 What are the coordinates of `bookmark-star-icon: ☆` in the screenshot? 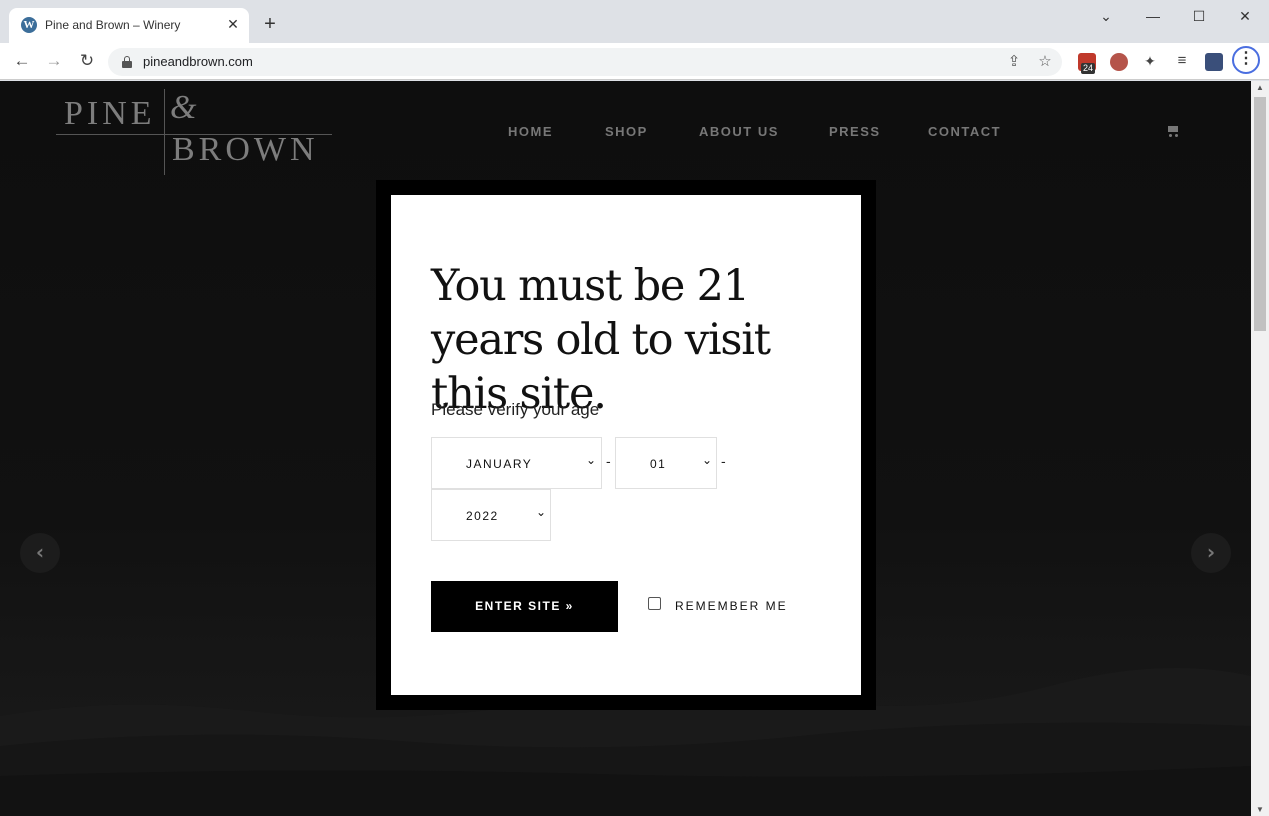 It's located at (1045, 61).